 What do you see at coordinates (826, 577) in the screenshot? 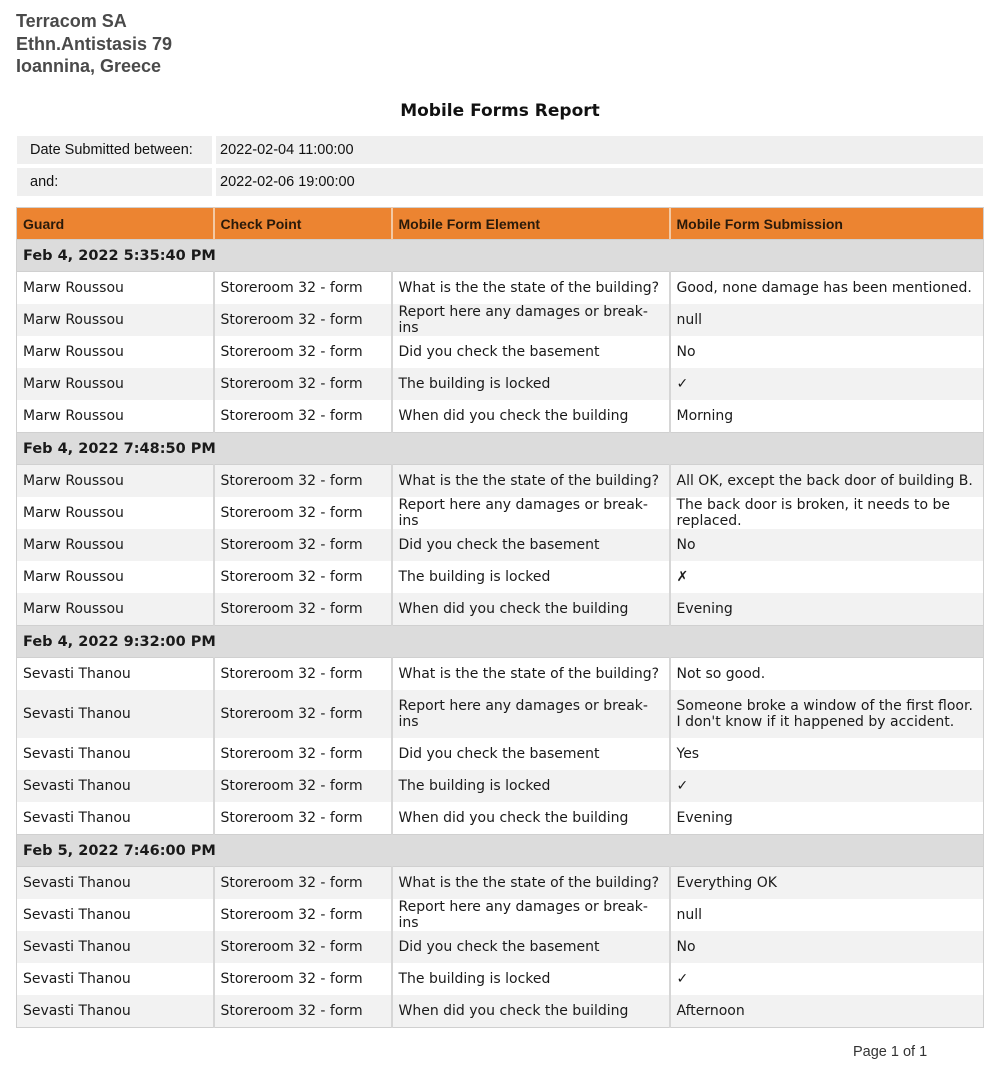
I see `form-submission-cell: ✗` at bounding box center [826, 577].